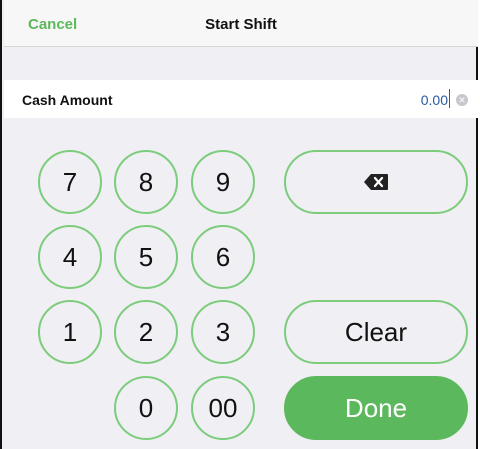  I want to click on clear-circle-icon: ✕, so click(462, 100).